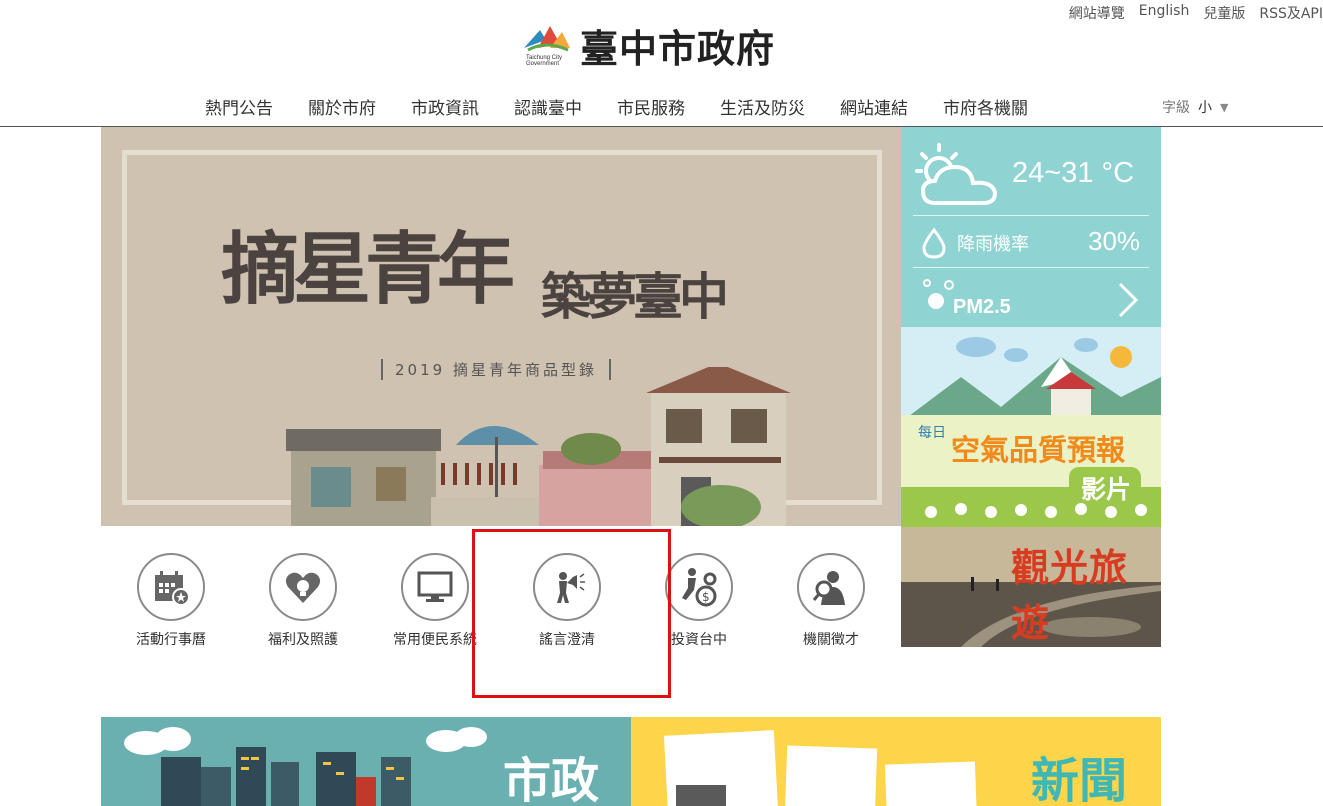  What do you see at coordinates (1079, 779) in the screenshot?
I see `news-title: 新聞` at bounding box center [1079, 779].